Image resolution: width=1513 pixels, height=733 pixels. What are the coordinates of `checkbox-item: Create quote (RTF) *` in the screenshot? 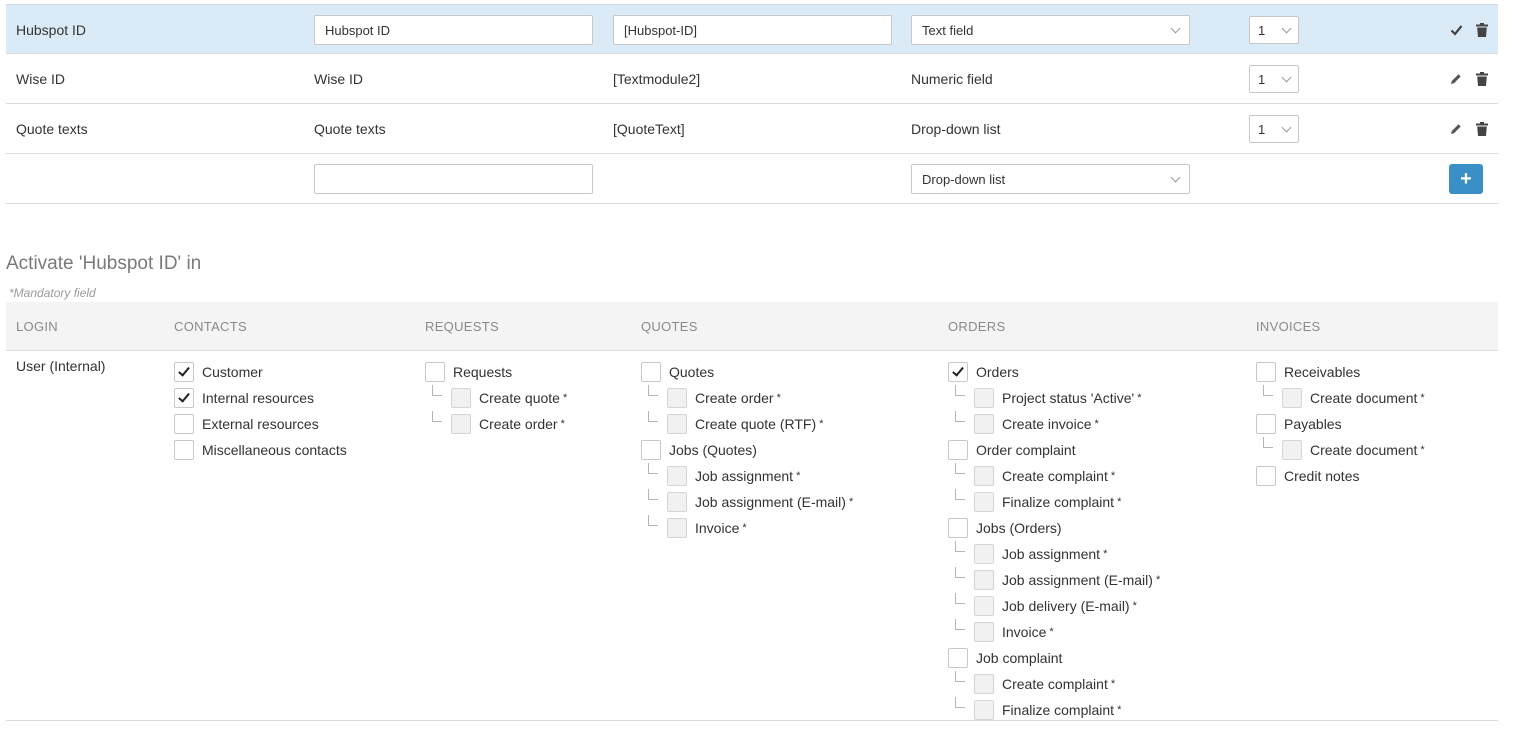 It's located at (747, 424).